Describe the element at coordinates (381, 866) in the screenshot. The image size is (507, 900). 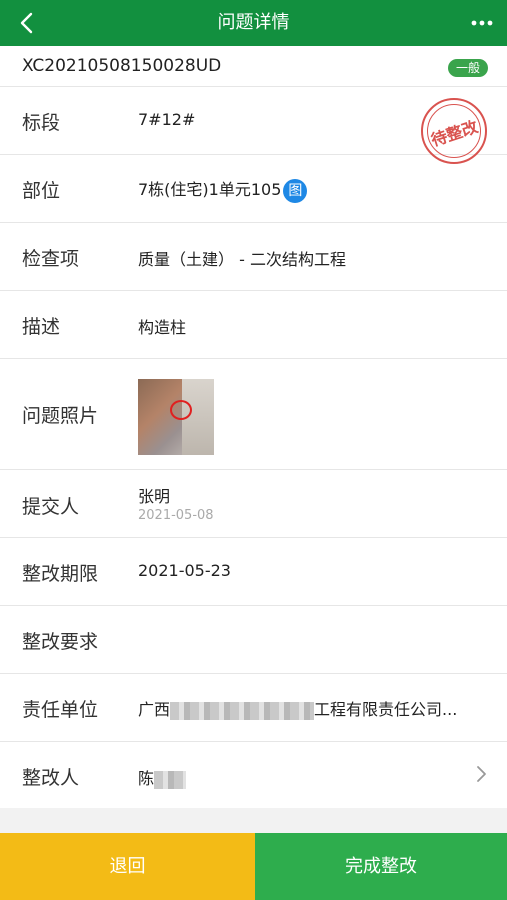
I see `complete-rectification-button: 完成整改` at that location.